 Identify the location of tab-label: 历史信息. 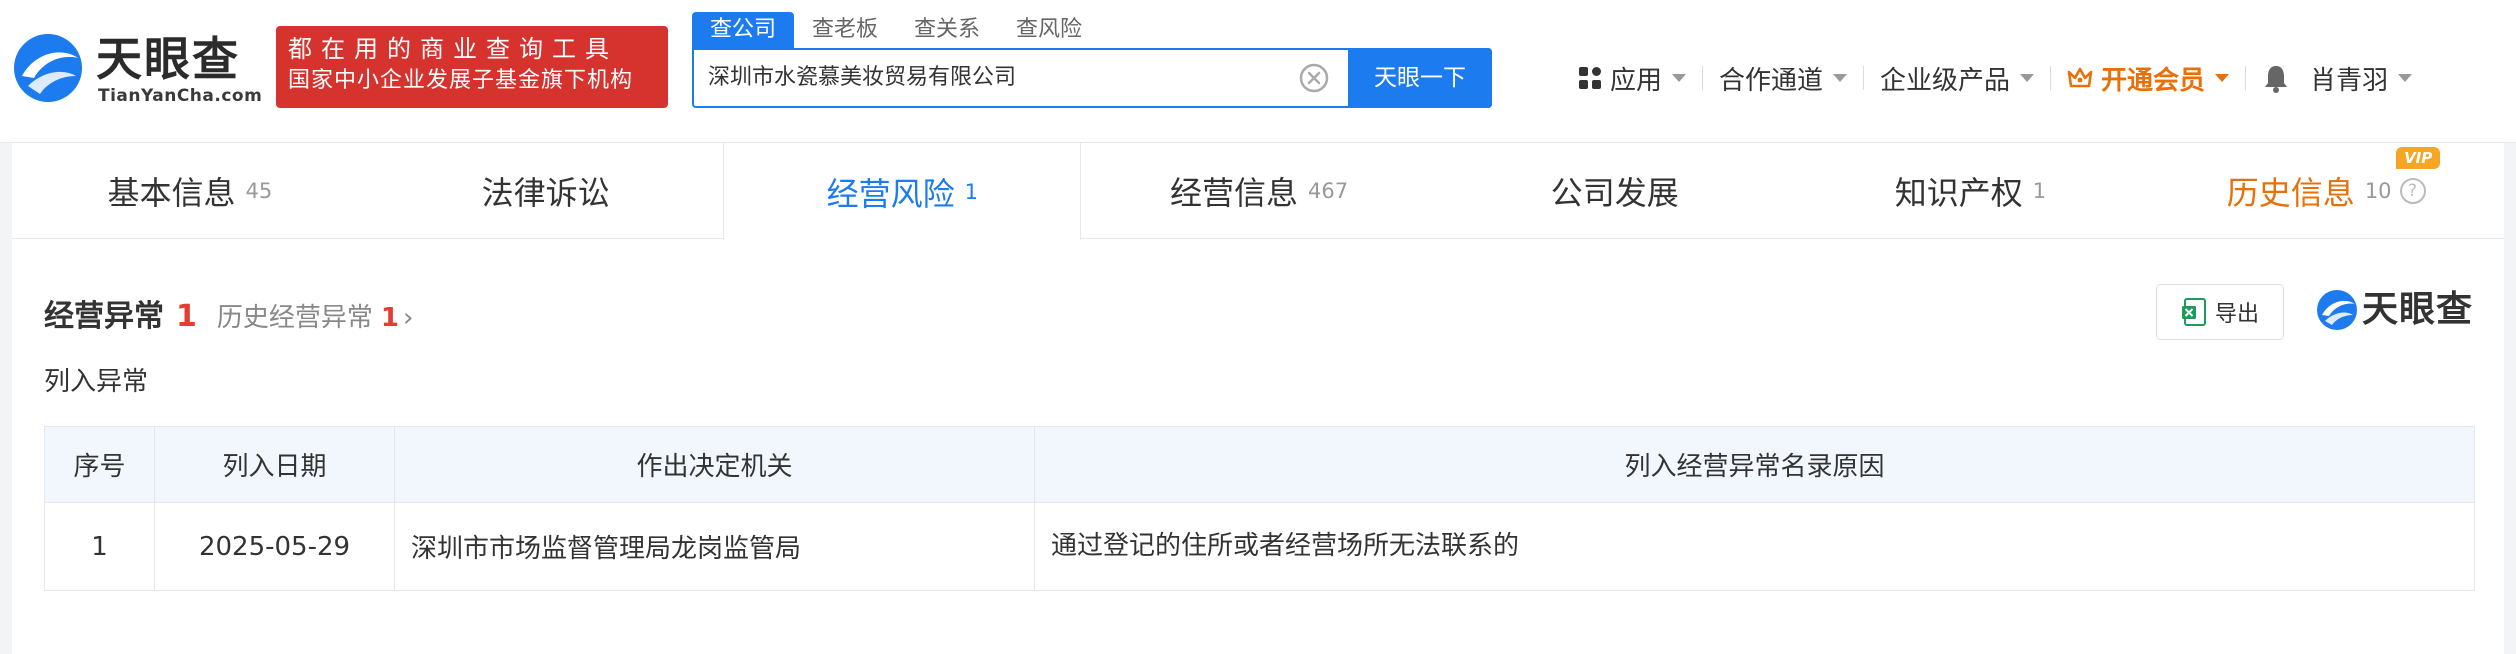
(2290, 193).